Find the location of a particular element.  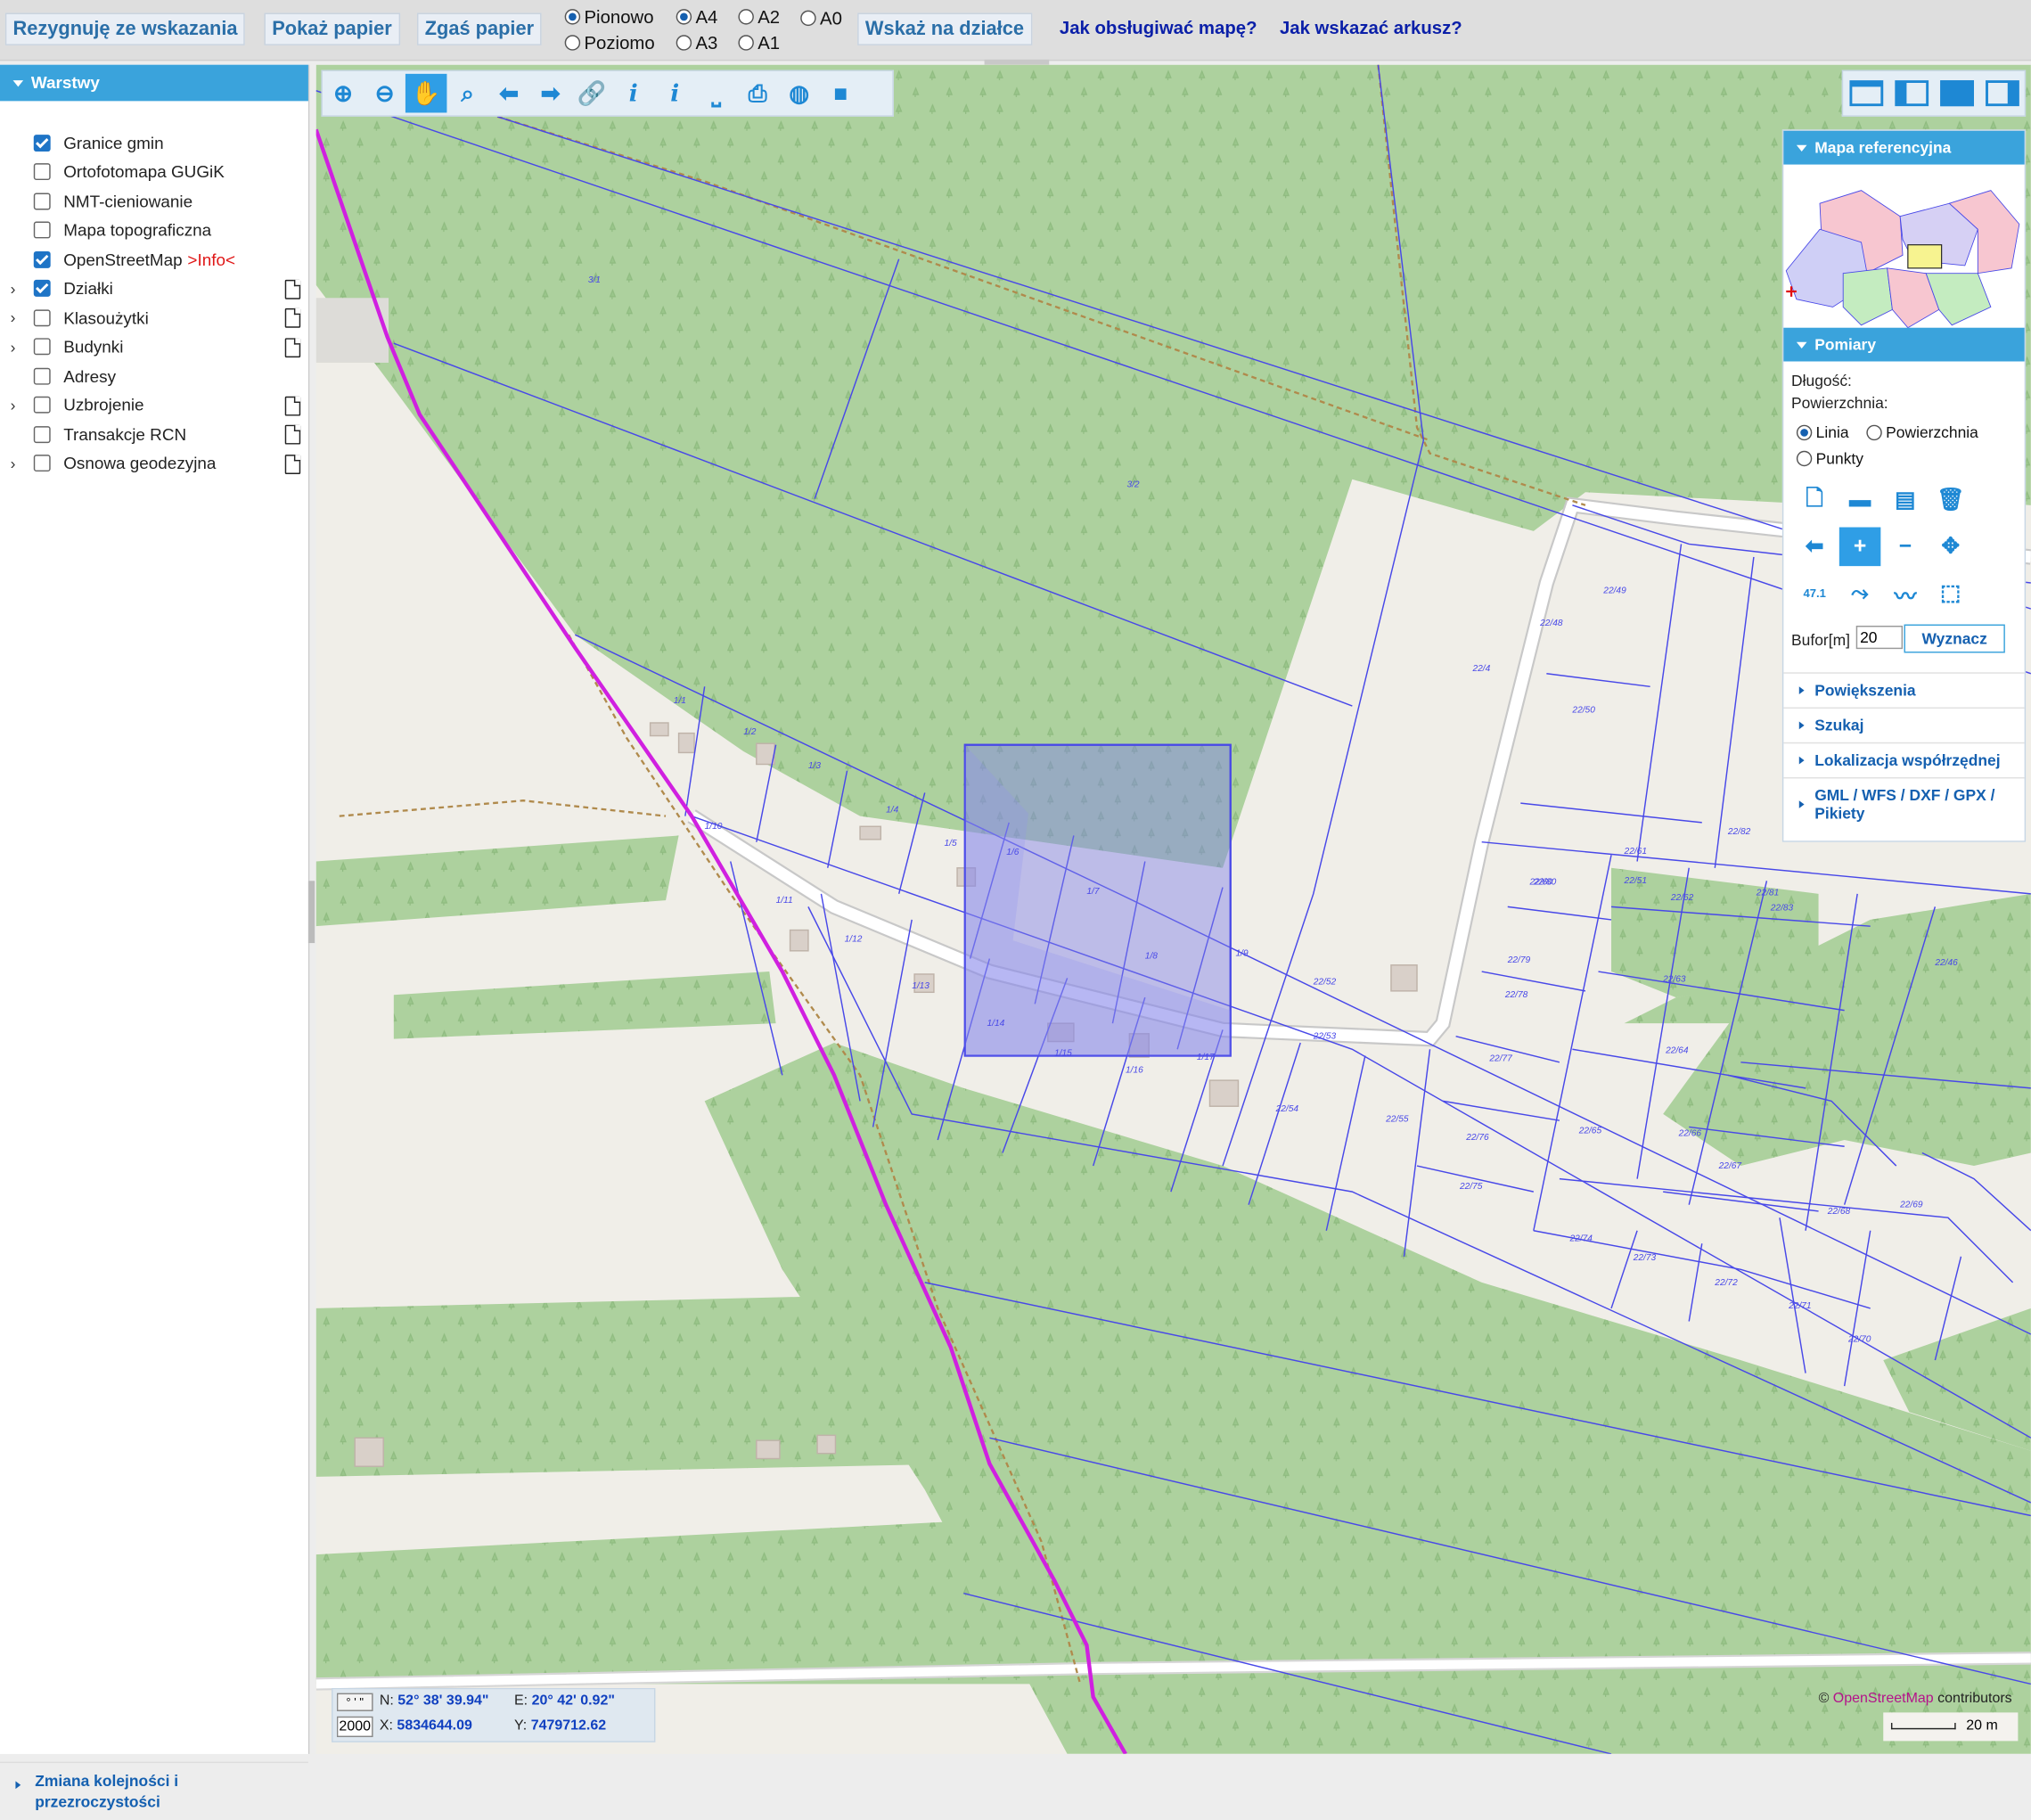

format-a3-radio: A3 is located at coordinates (696, 42).